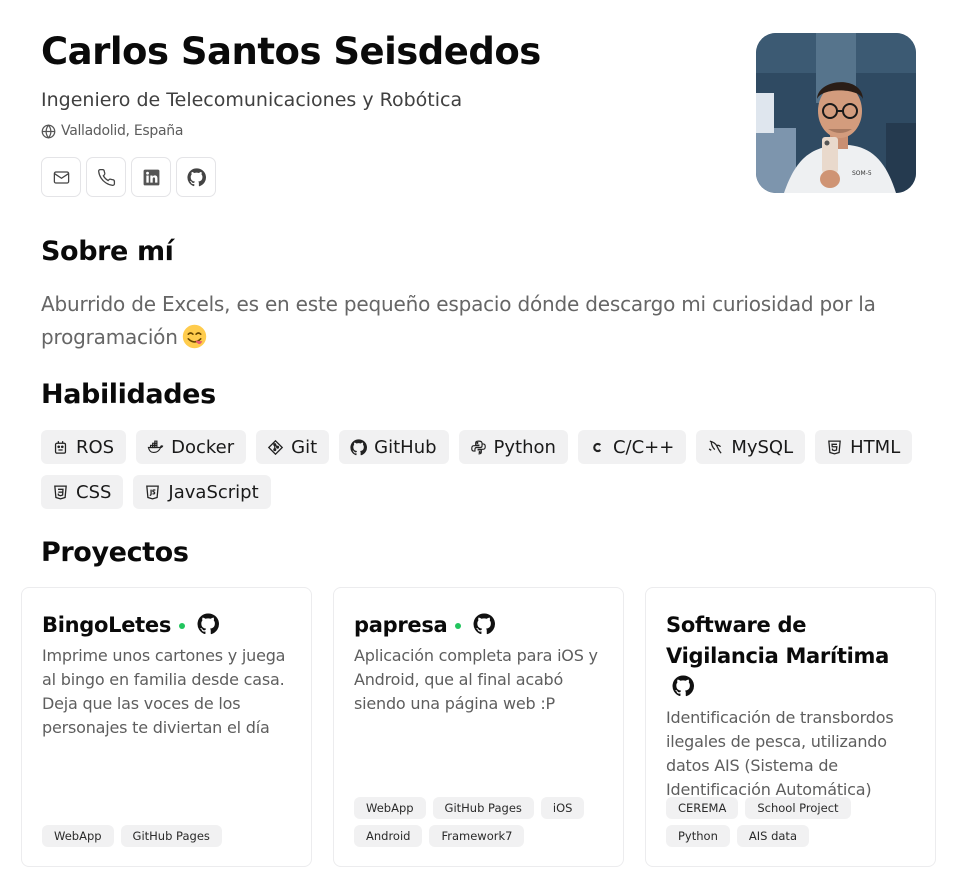  I want to click on profile-name: Carlos Santos Seisdedos, so click(291, 51).